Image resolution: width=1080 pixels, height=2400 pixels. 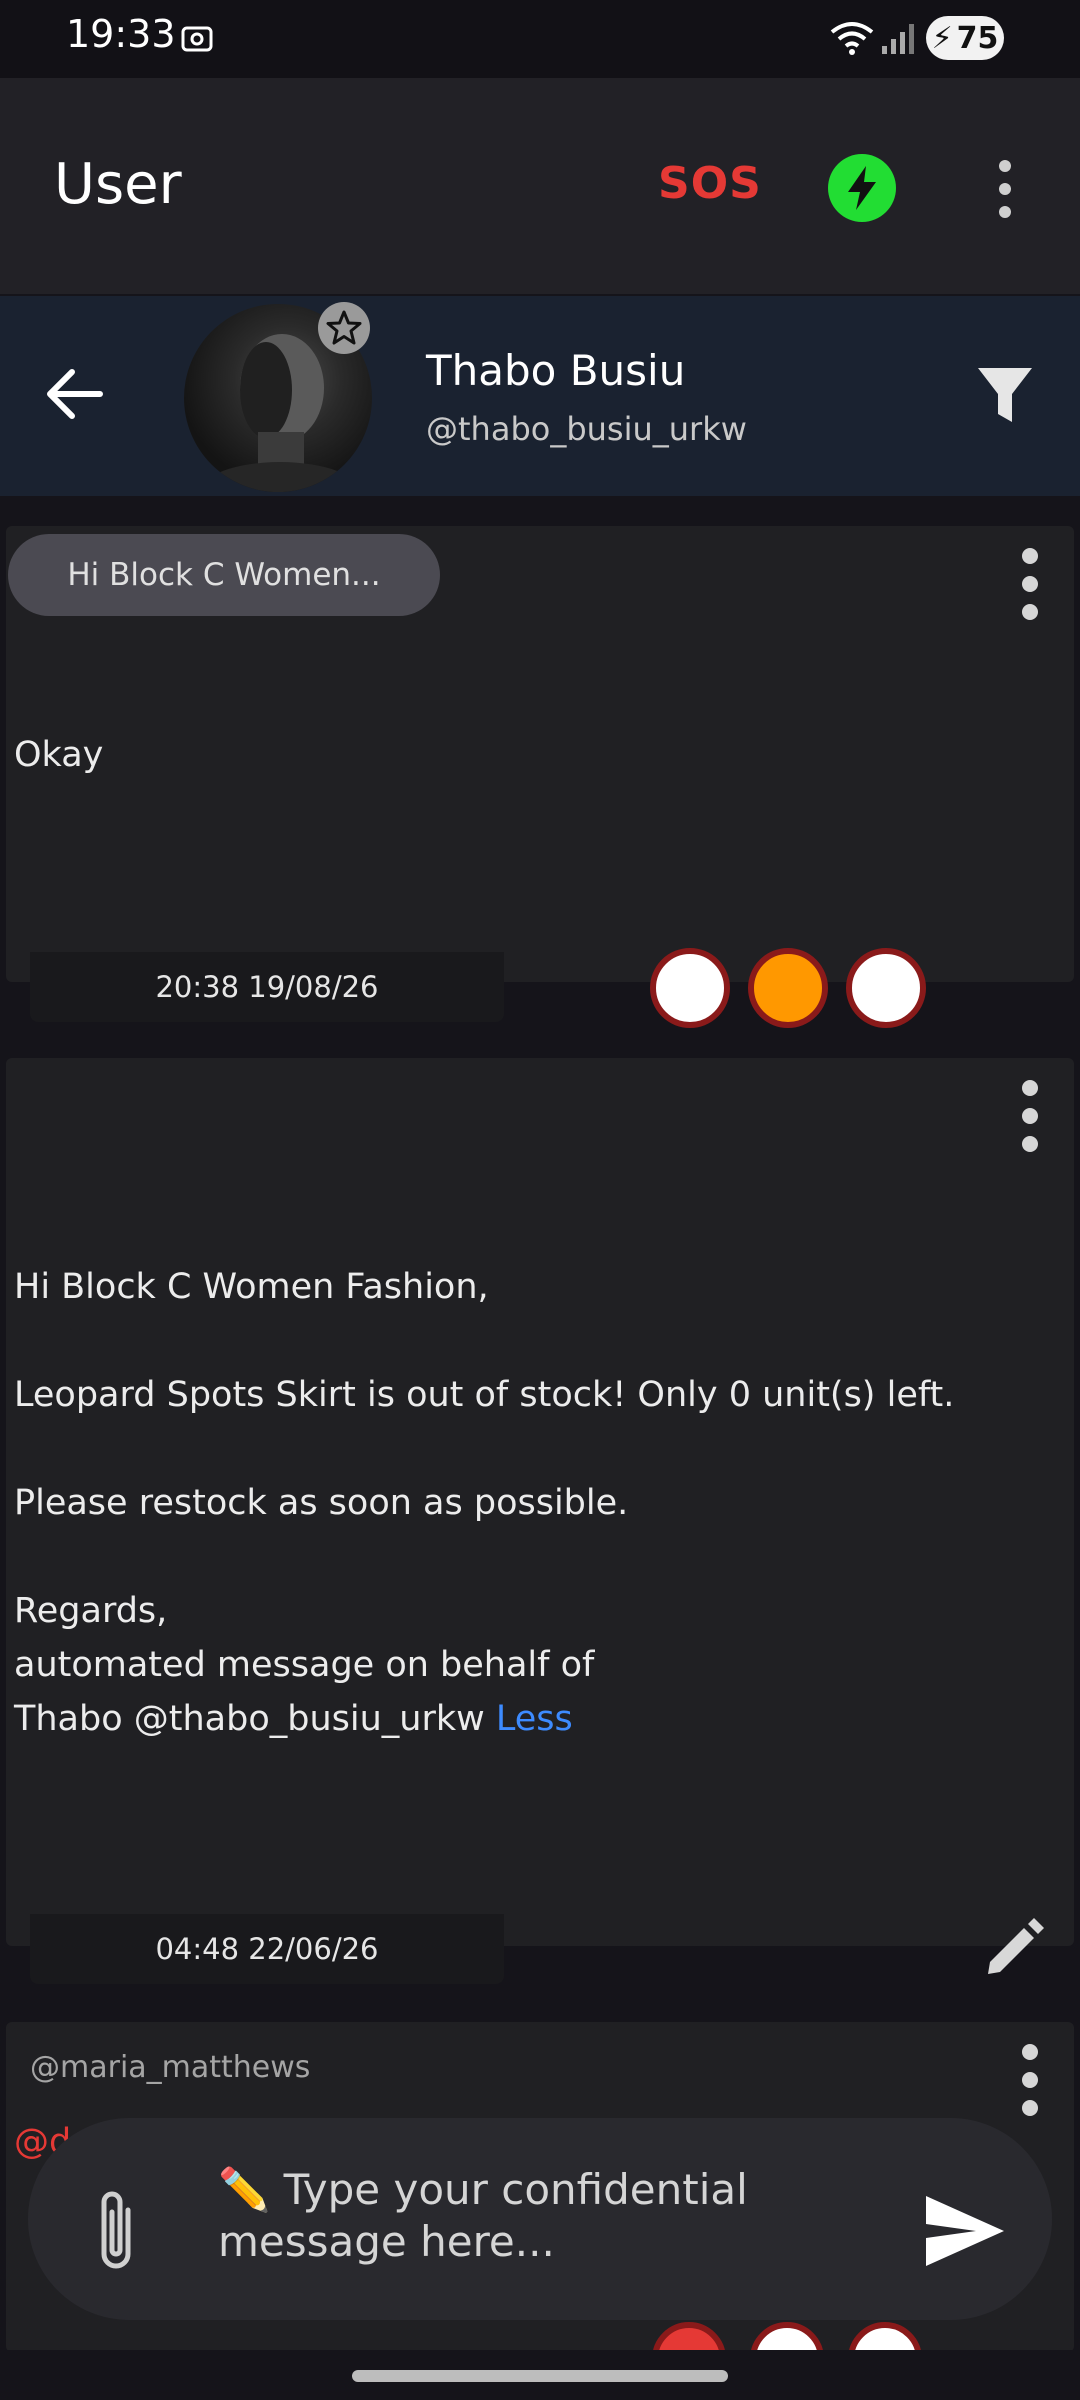 I want to click on power-button, so click(x=862, y=188).